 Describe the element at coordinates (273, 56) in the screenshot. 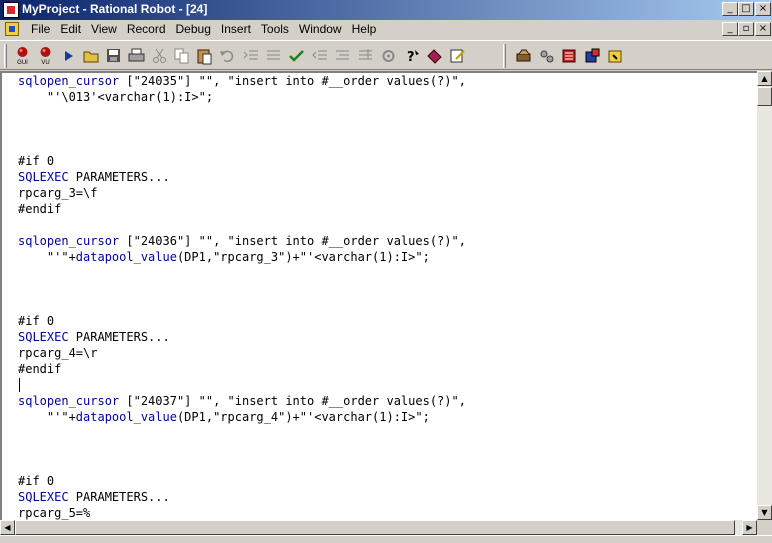

I see `comment-icon` at that location.